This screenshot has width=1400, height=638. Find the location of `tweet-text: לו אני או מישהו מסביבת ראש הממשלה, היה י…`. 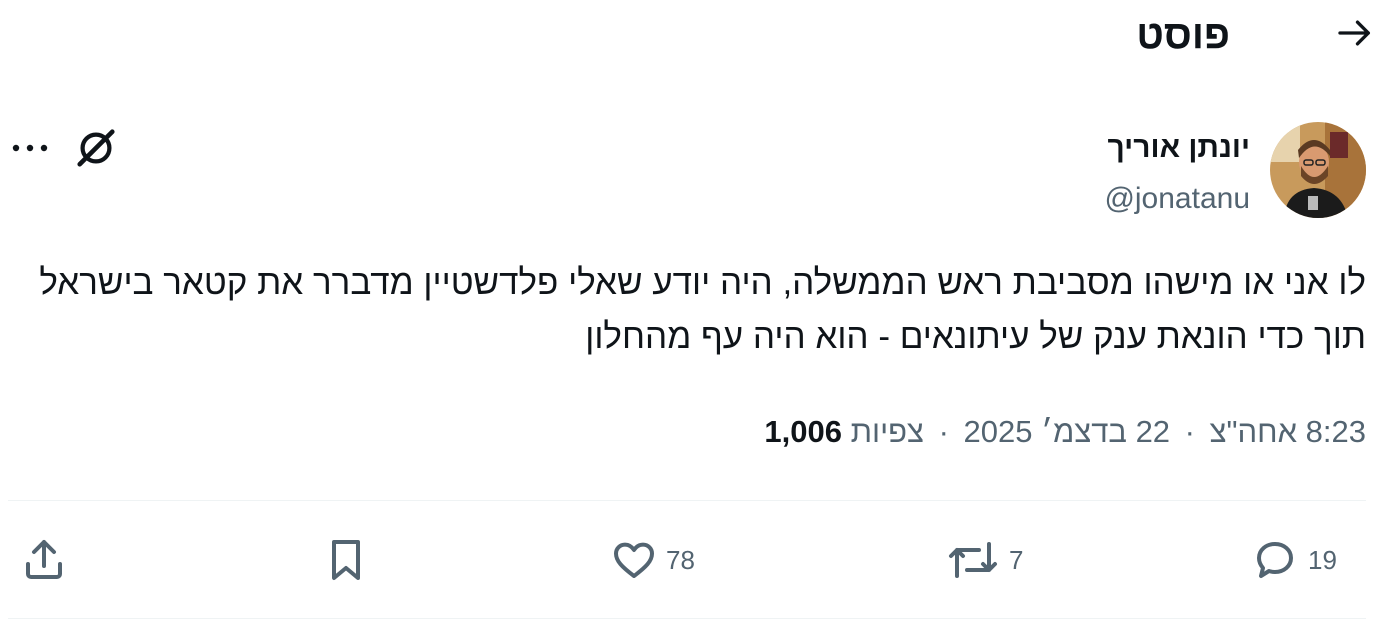

tweet-text: לו אני או מישהו מסביבת ראש הממשלה, היה י… is located at coordinates (702, 309).